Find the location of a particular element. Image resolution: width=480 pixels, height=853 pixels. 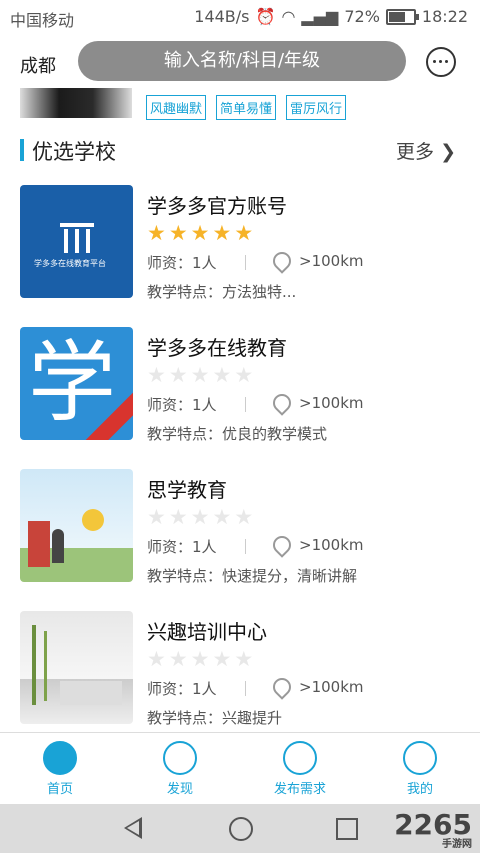

bottom-tab-bar: 首页 发现 发布需求 我的 is located at coordinates (240, 768).